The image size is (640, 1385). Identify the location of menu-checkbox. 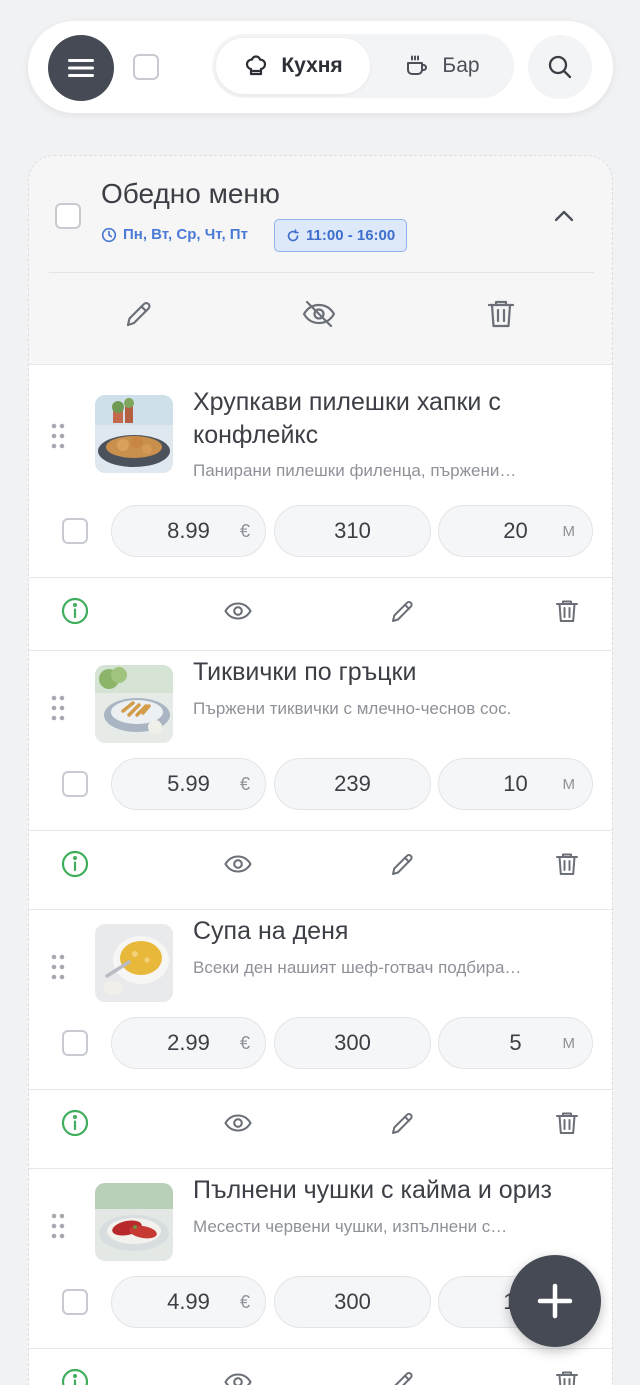
(68, 216).